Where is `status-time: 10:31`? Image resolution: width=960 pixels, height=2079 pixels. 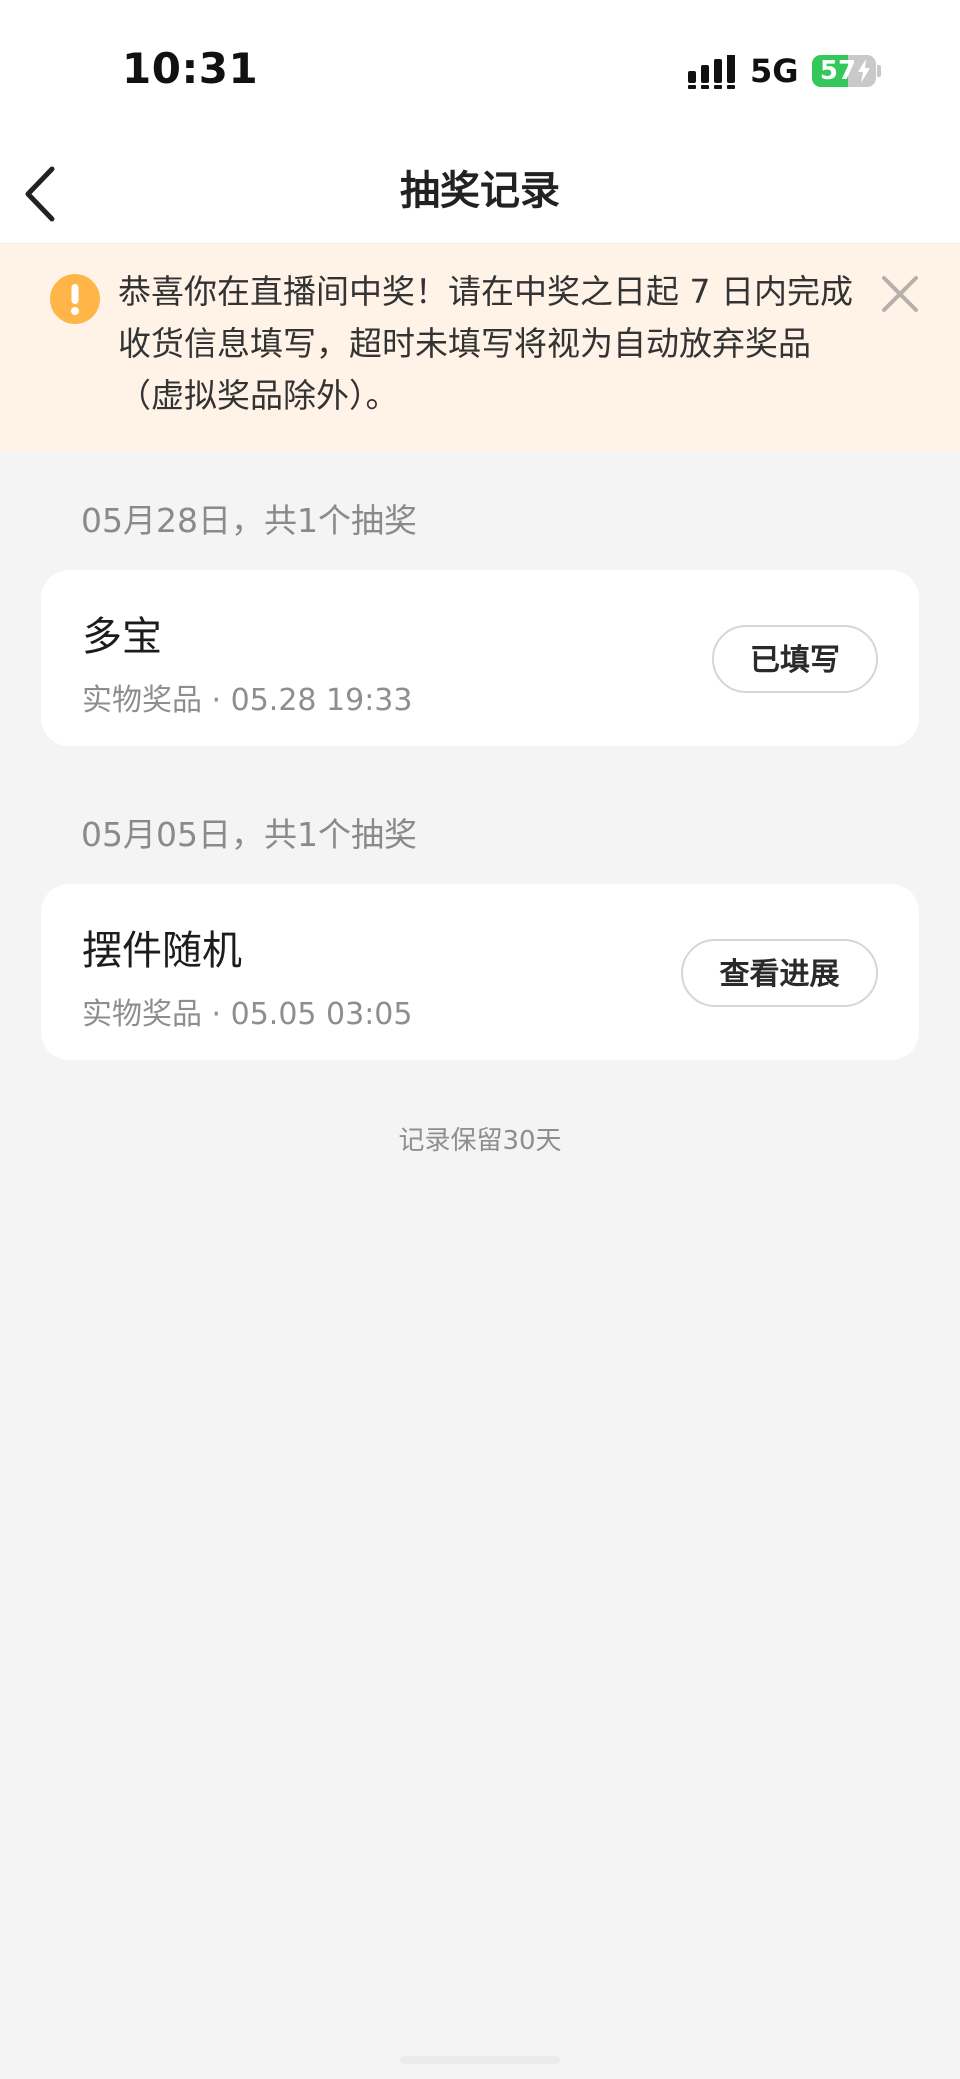 status-time: 10:31 is located at coordinates (190, 68).